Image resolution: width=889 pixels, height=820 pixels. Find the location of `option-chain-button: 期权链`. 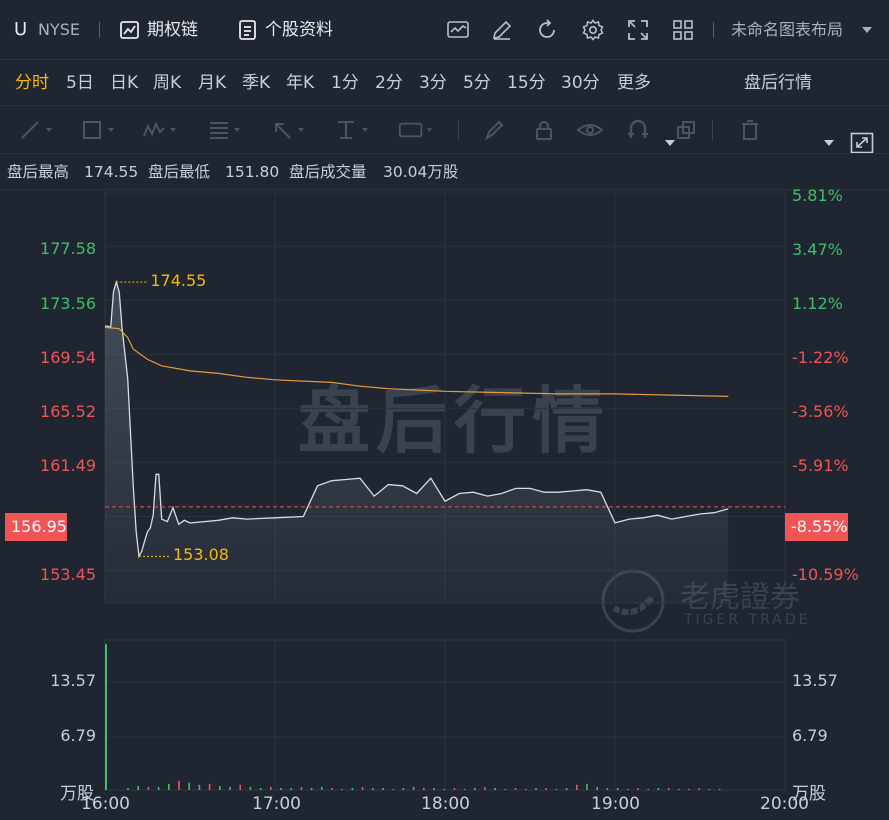

option-chain-button: 期权链 is located at coordinates (172, 30).